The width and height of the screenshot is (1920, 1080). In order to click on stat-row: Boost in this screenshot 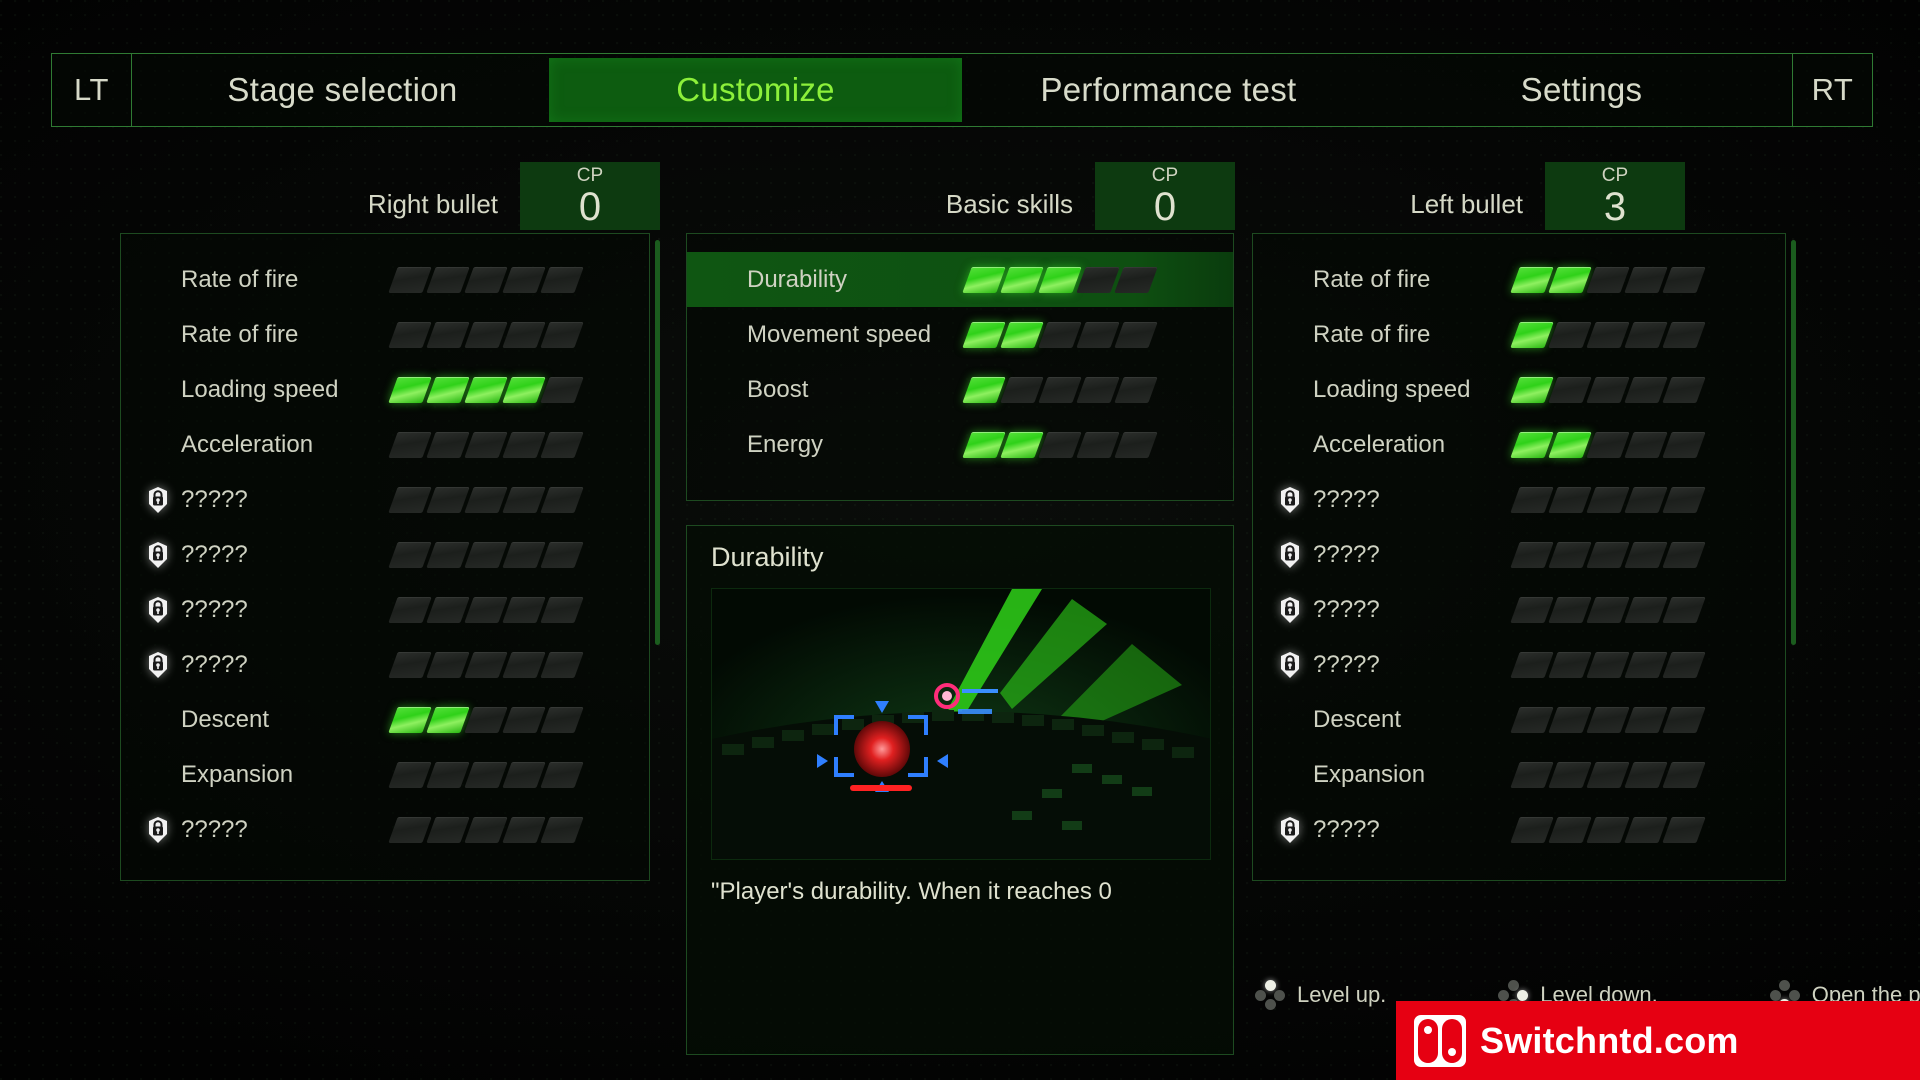, I will do `click(960, 389)`.